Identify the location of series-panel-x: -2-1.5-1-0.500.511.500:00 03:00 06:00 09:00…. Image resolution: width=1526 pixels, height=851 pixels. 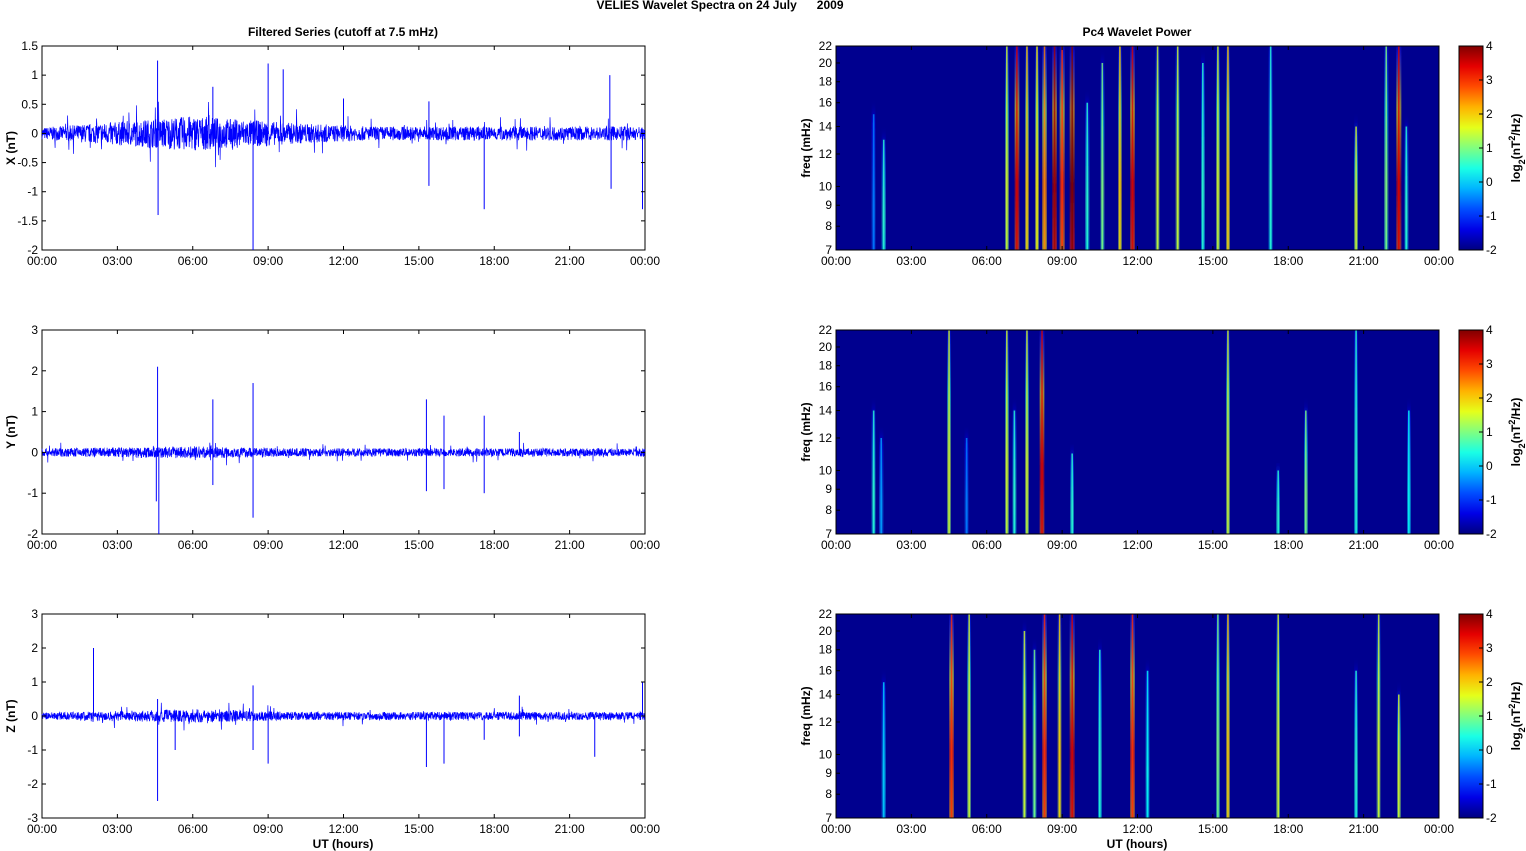
(332, 153).